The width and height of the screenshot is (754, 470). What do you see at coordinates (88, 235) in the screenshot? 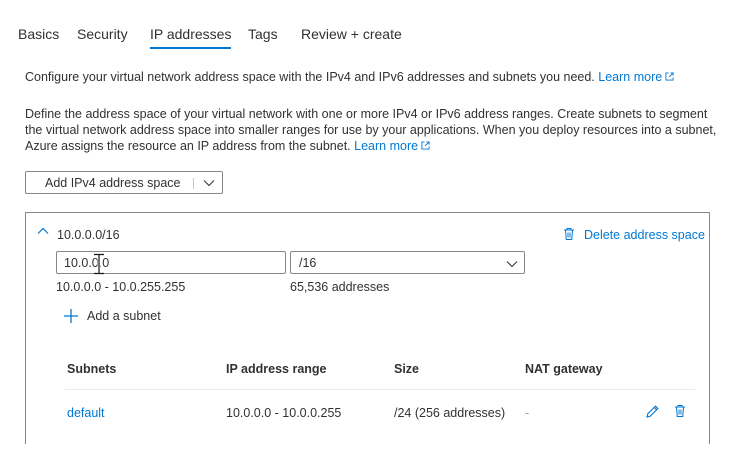
I see `address-space-title: 10.0.0.0/16` at bounding box center [88, 235].